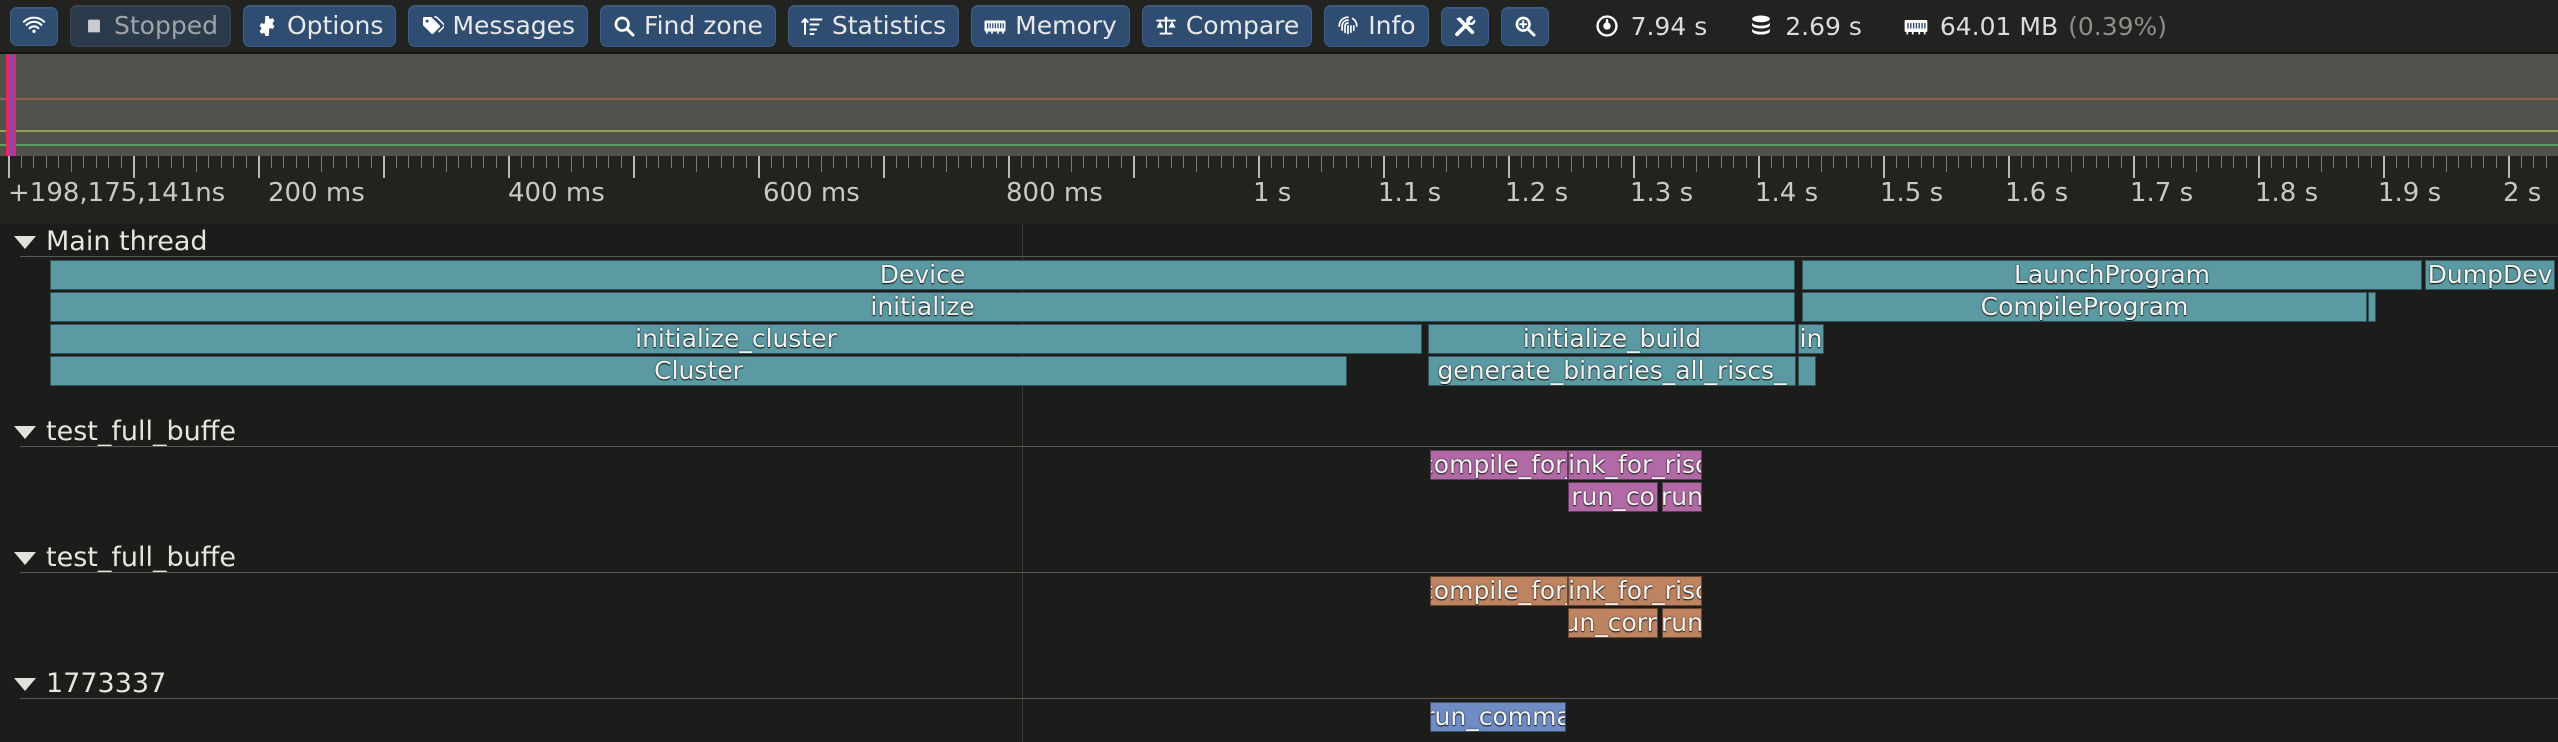  What do you see at coordinates (1613, 623) in the screenshot?
I see `zone-bar: run_corru` at bounding box center [1613, 623].